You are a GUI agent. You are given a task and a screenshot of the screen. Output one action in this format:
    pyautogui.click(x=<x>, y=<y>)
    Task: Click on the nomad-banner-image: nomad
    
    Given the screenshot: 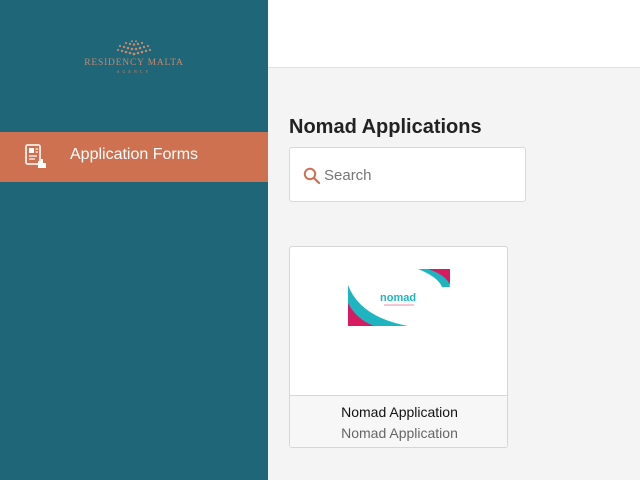 What is the action you would take?
    pyautogui.click(x=399, y=297)
    